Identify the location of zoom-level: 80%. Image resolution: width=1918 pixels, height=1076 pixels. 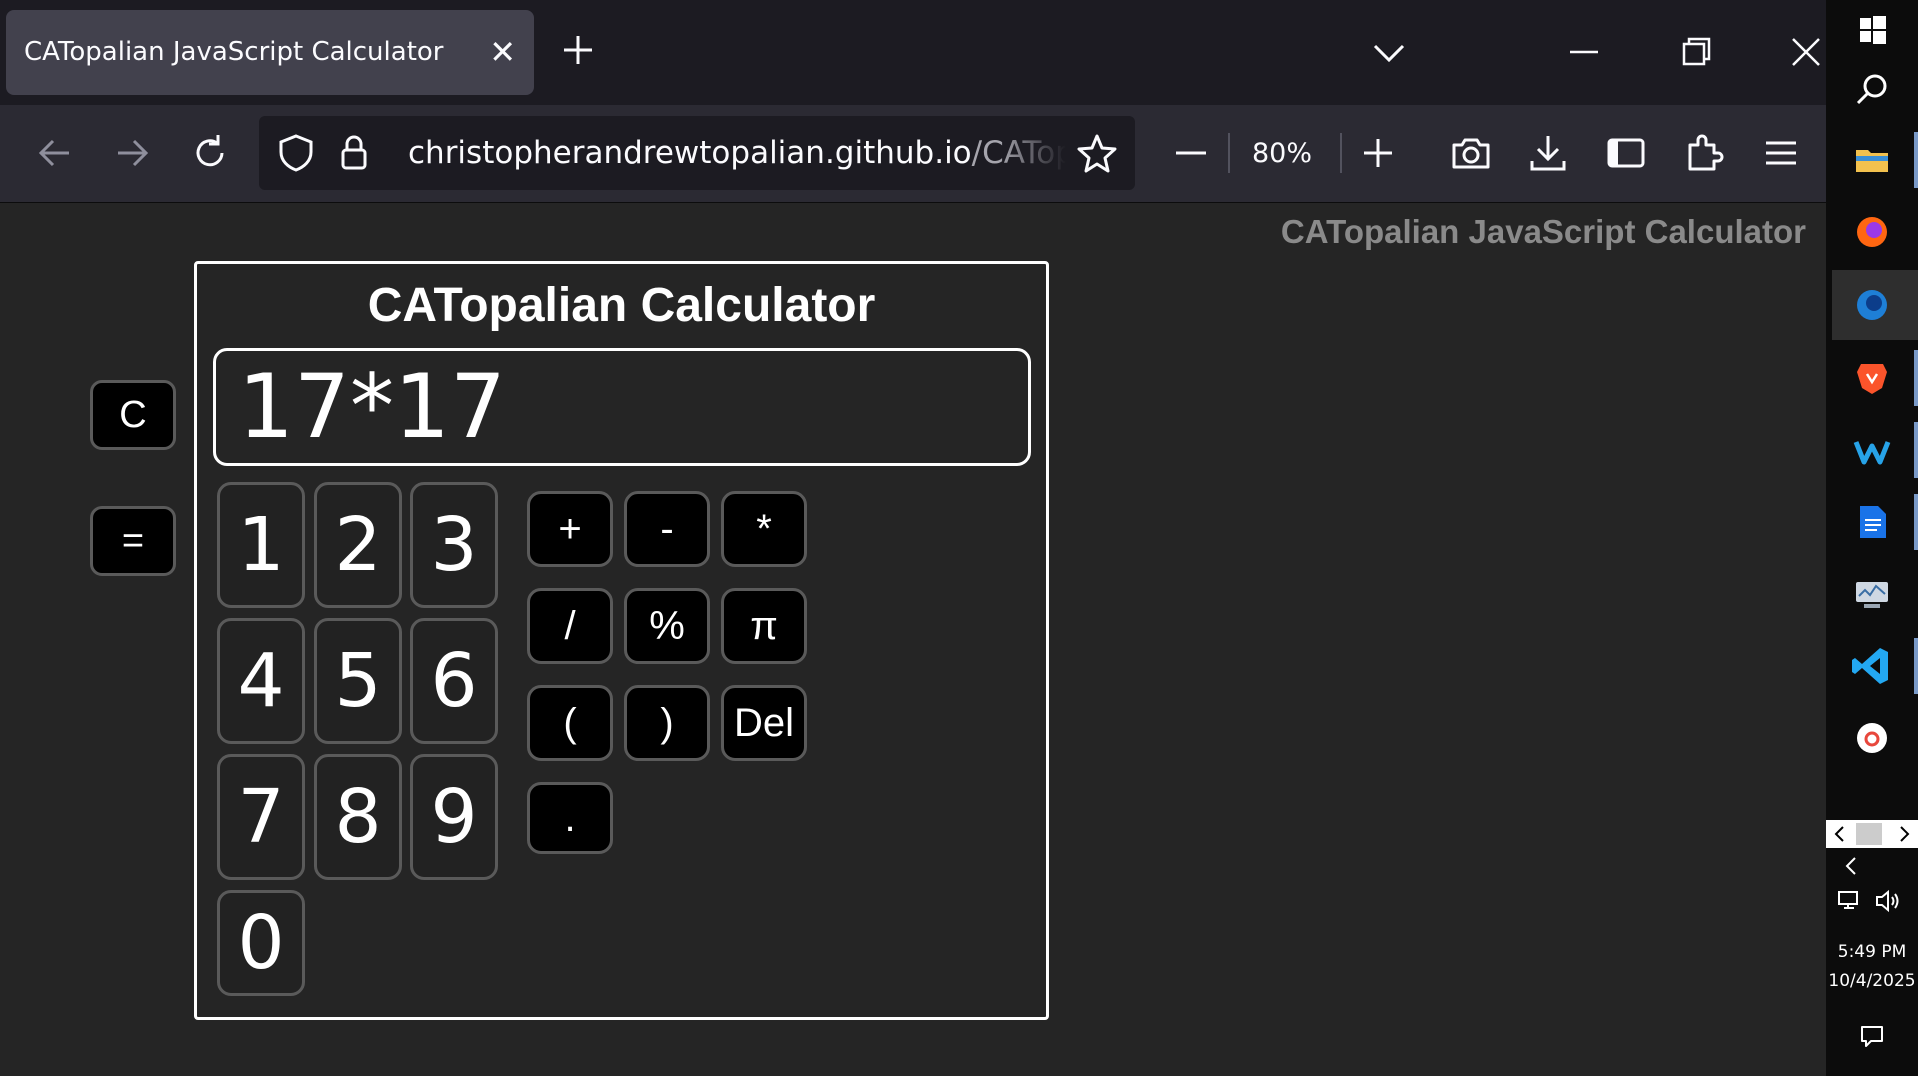
(1282, 153).